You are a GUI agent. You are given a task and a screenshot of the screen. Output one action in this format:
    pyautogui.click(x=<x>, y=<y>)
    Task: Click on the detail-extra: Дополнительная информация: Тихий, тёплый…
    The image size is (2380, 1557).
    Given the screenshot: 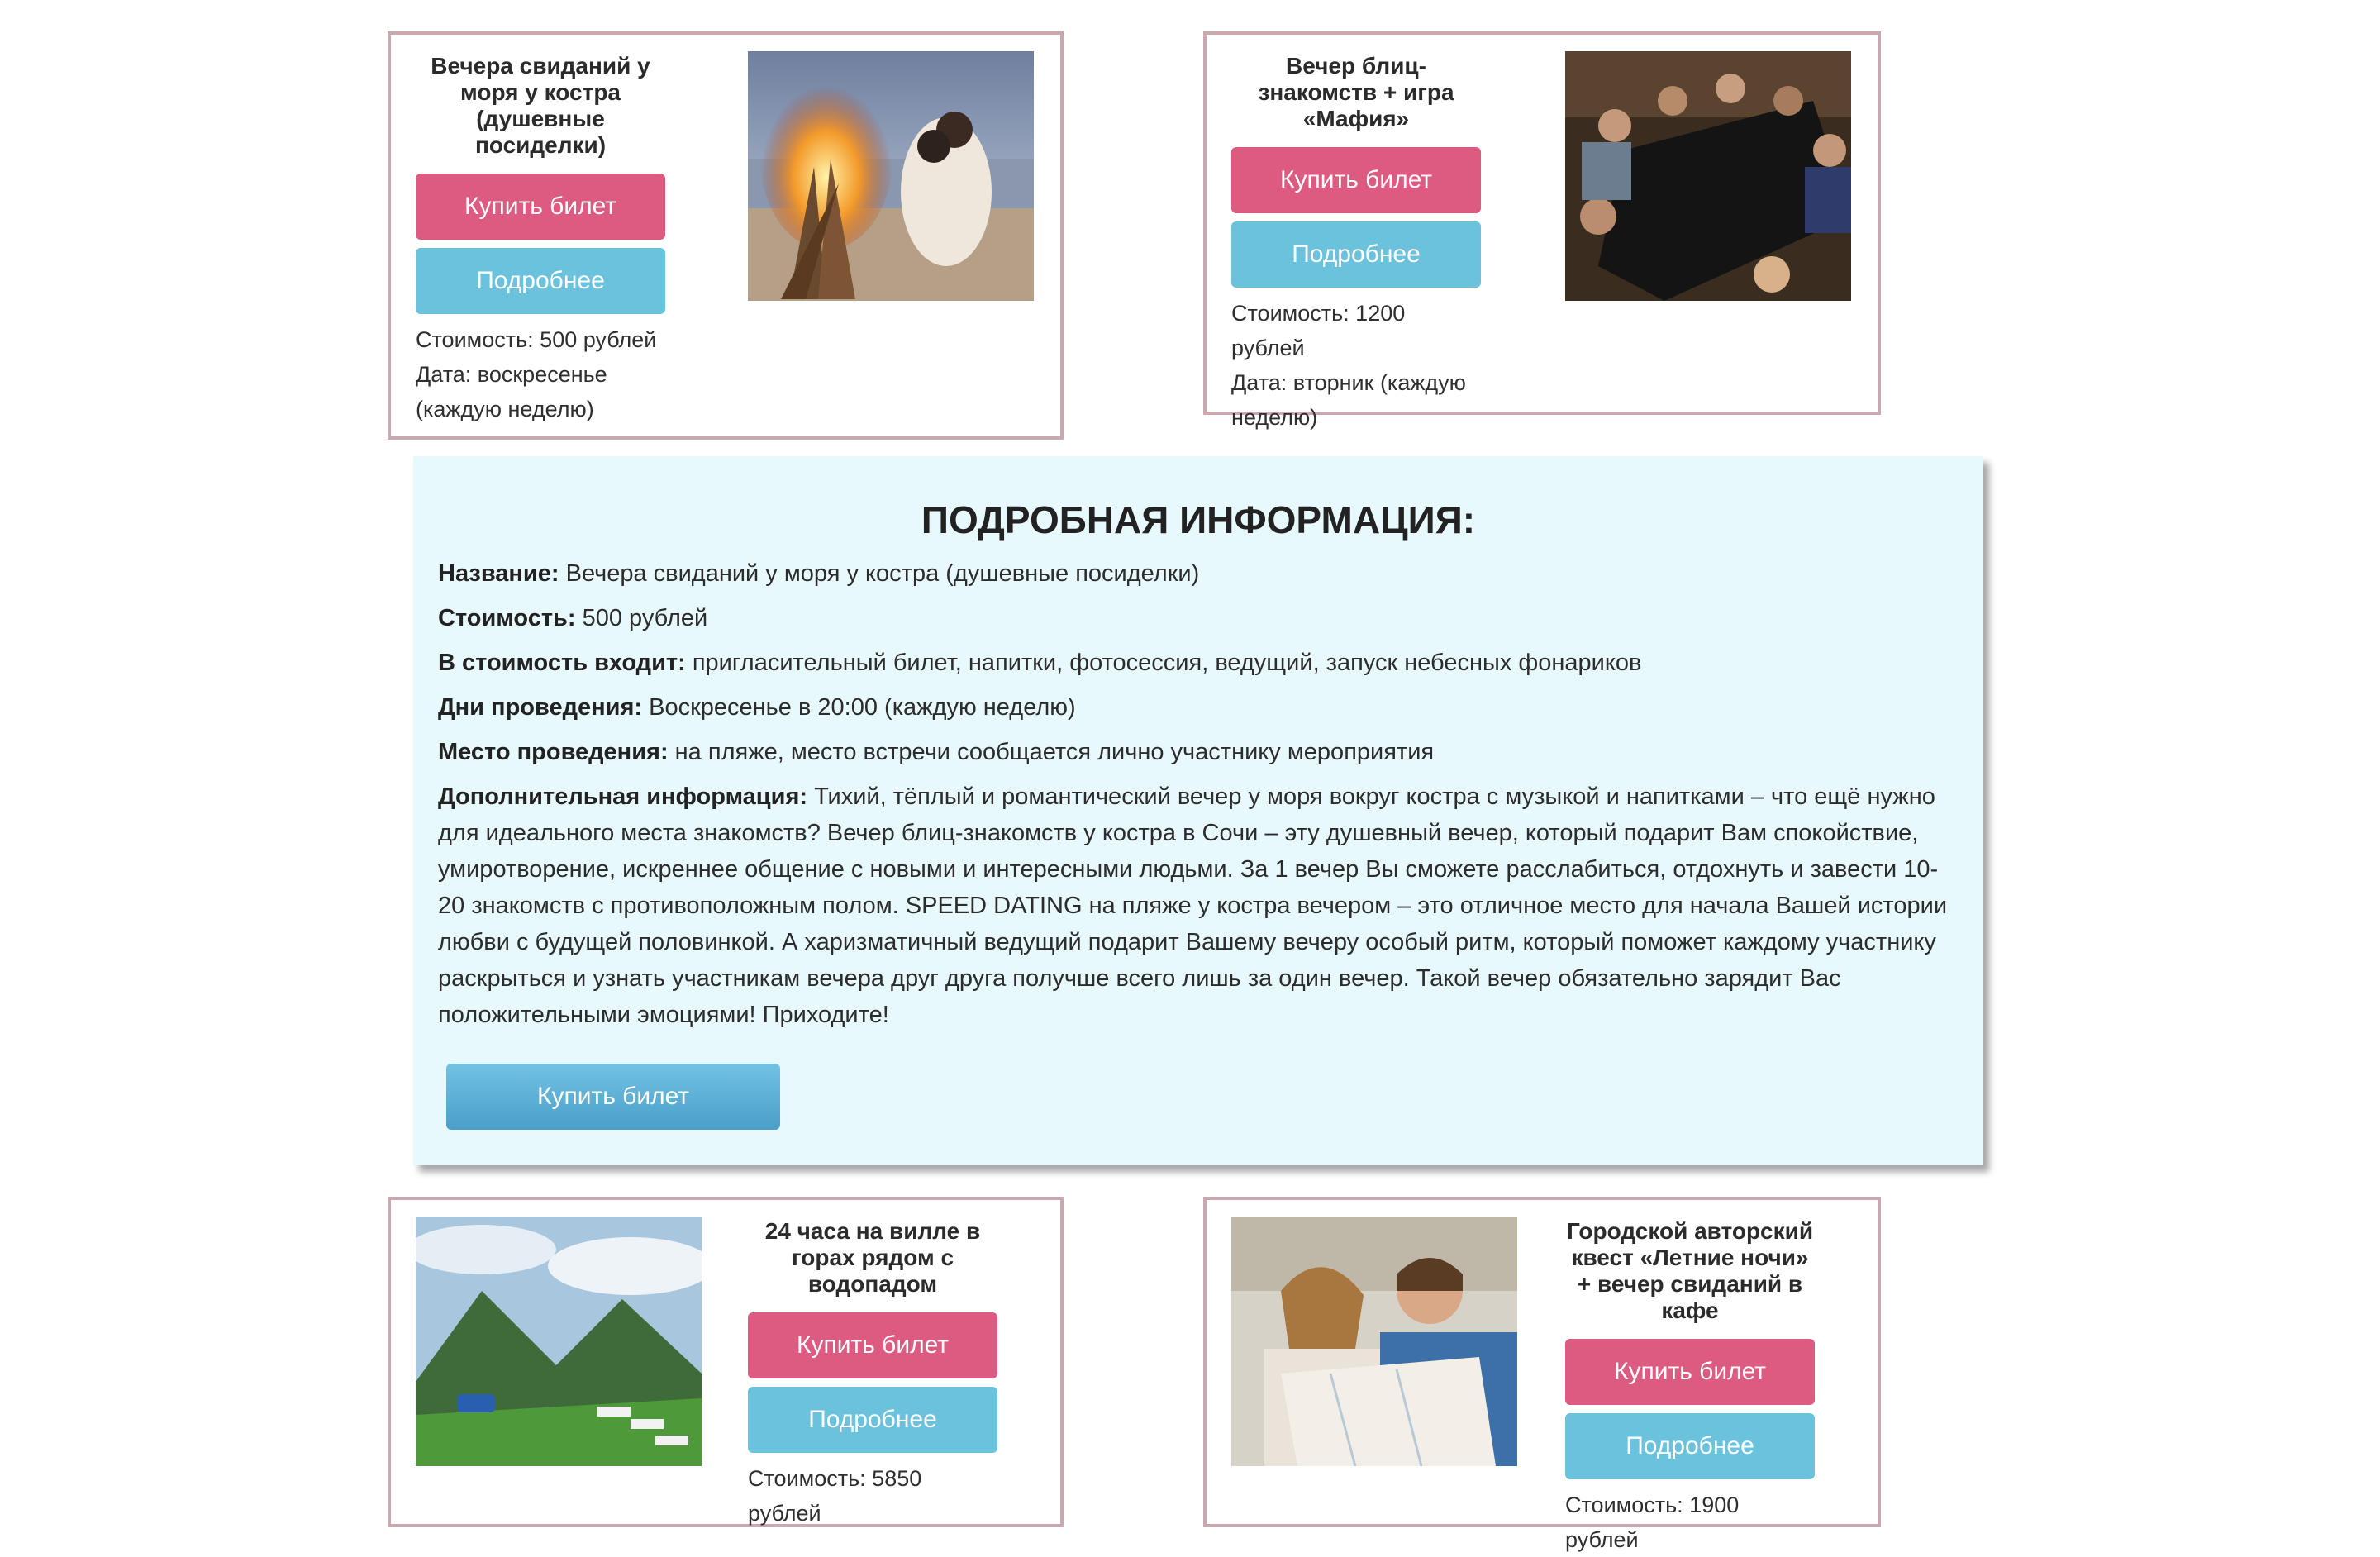 What is the action you would take?
    pyautogui.click(x=1193, y=905)
    